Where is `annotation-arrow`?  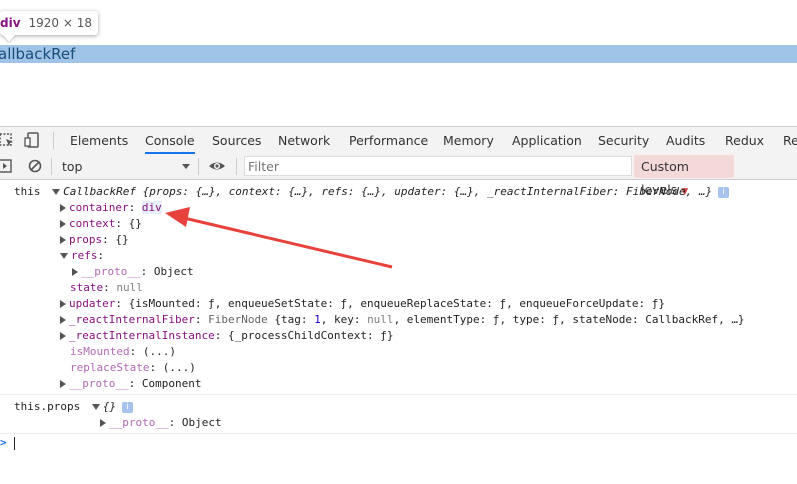
annotation-arrow is located at coordinates (279, 238).